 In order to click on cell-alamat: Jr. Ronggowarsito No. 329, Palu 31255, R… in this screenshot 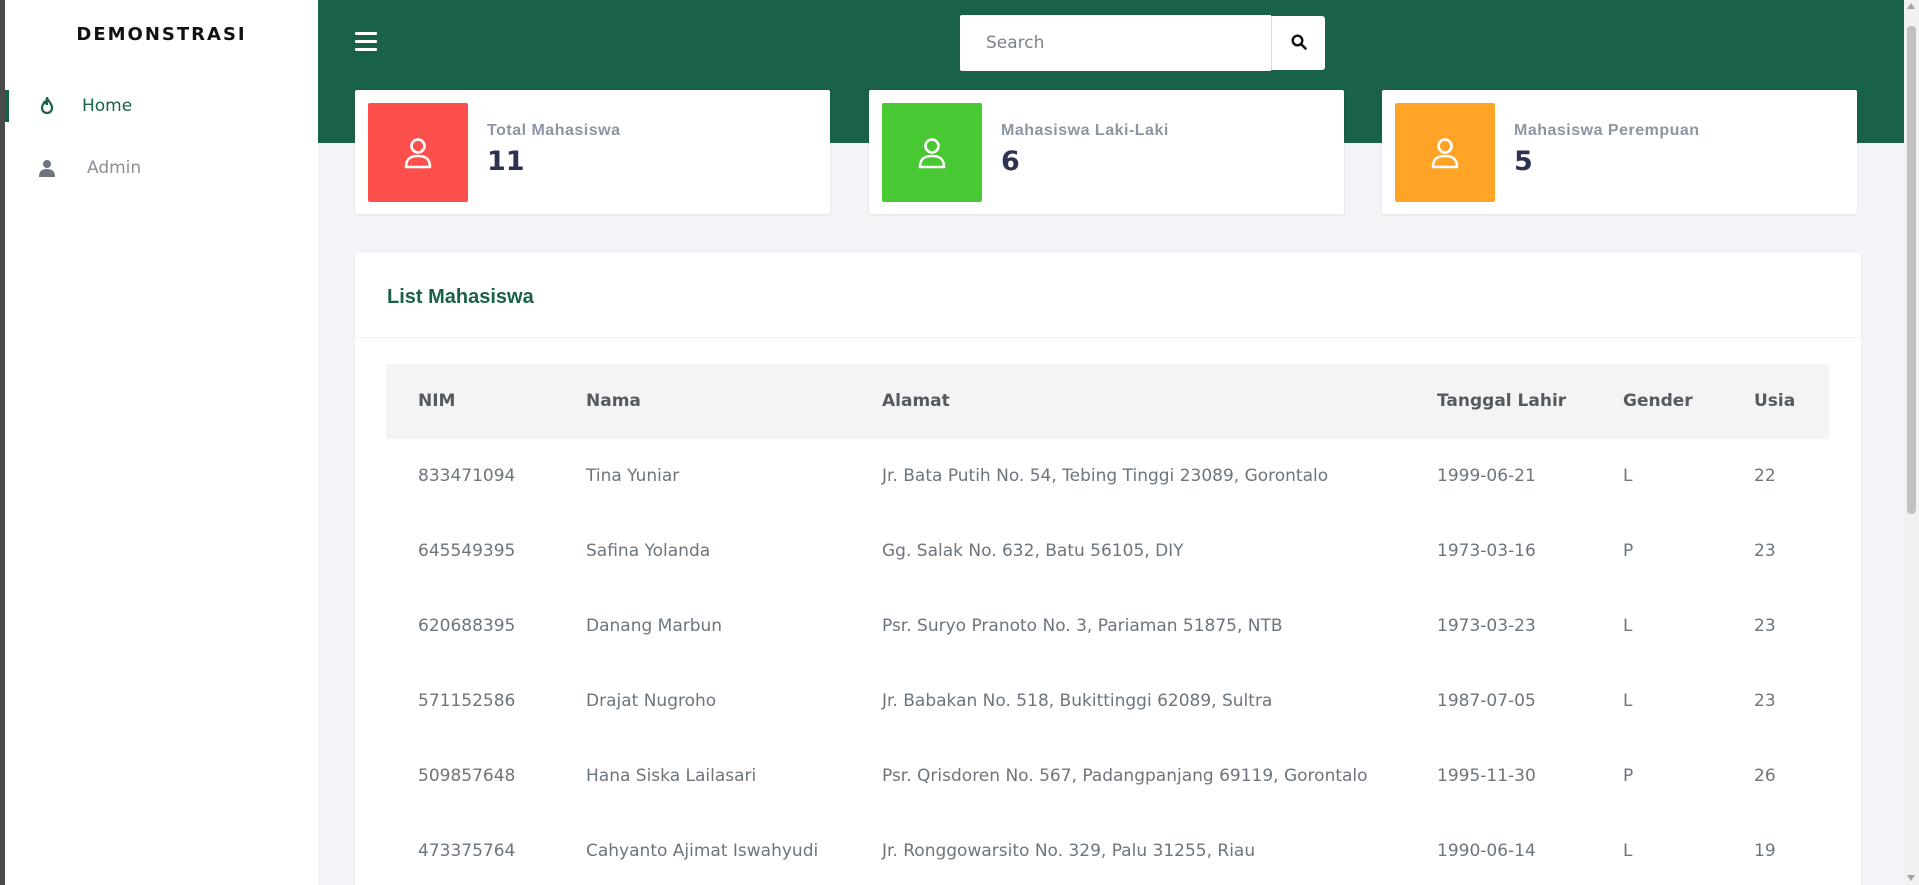, I will do `click(1069, 851)`.